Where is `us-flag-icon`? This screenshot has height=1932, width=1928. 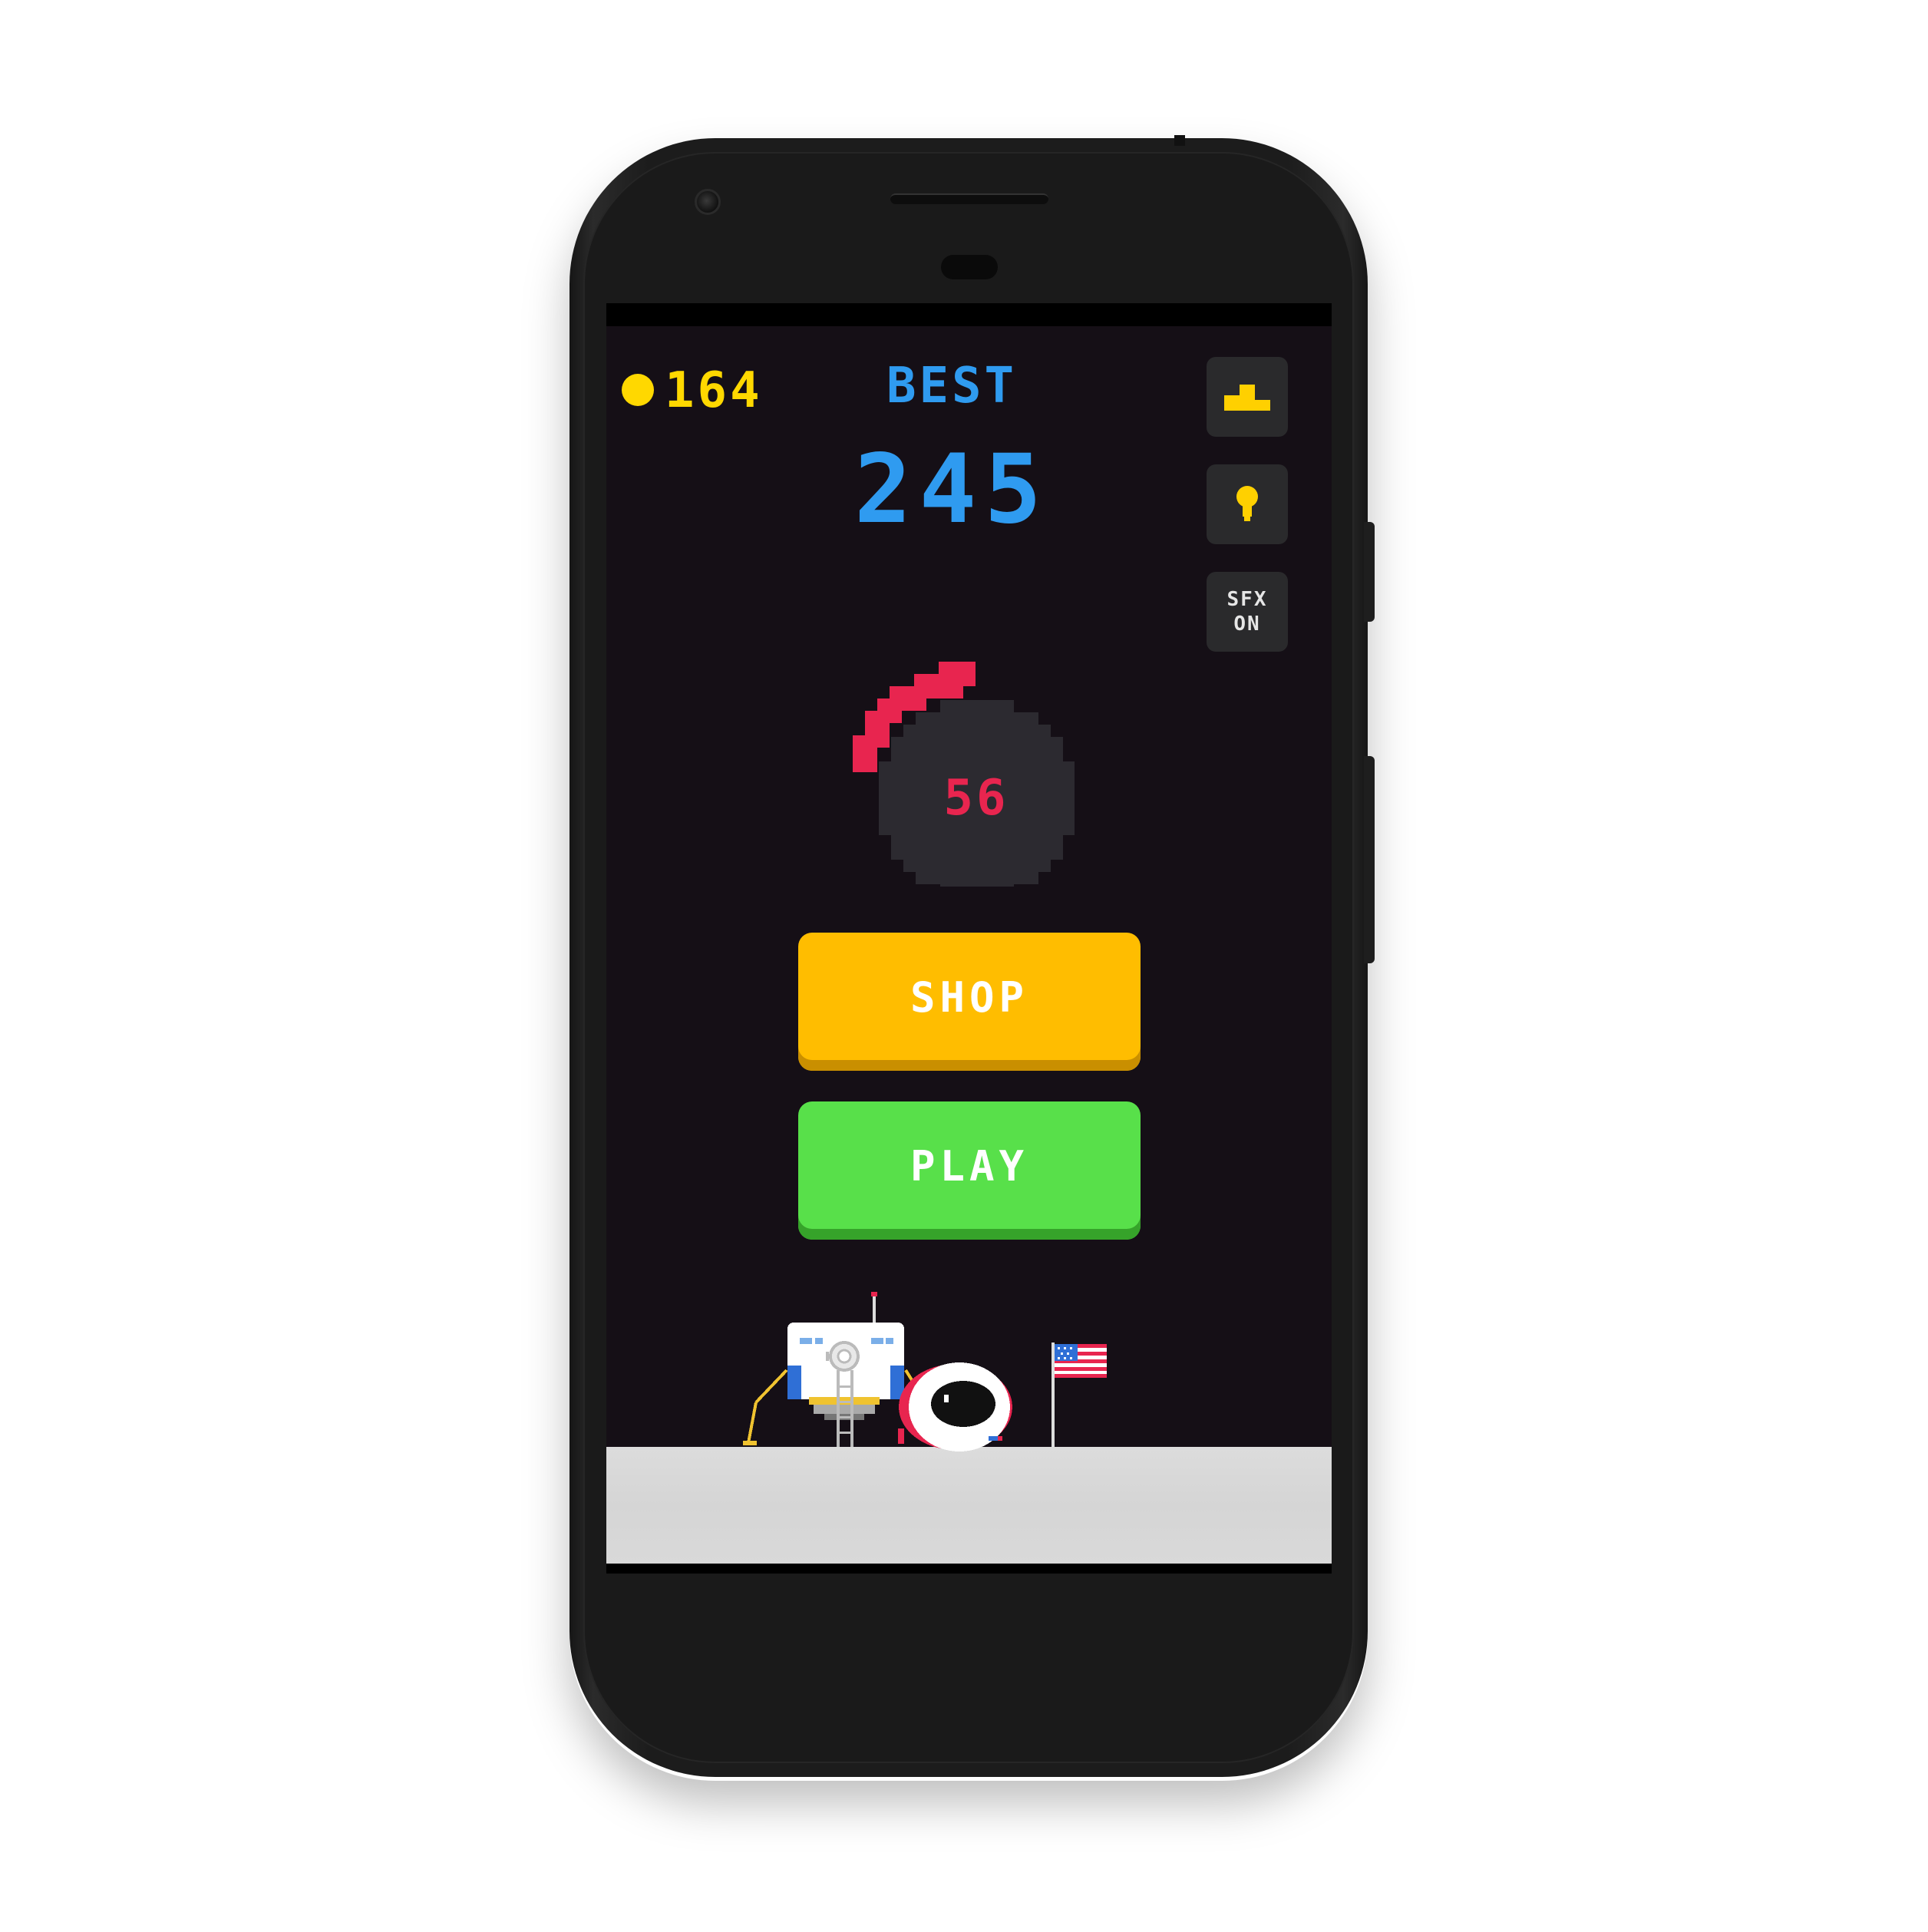
us-flag-icon is located at coordinates (1079, 1394).